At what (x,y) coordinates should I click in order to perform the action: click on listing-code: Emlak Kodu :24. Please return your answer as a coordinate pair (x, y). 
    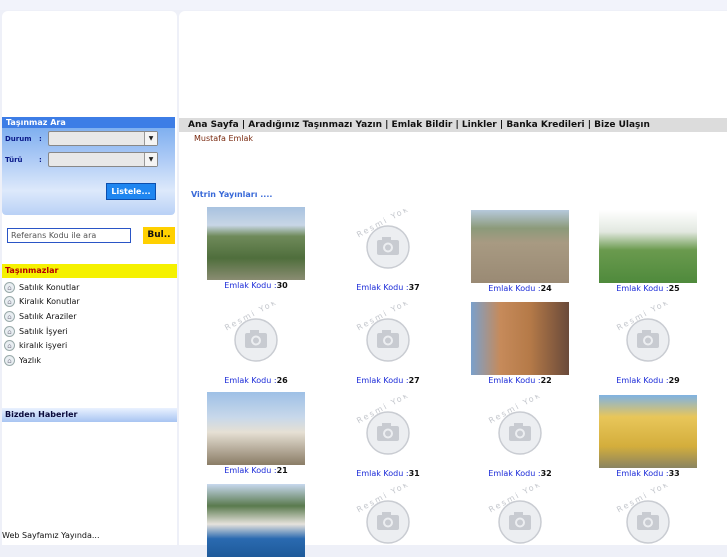
    Looking at the image, I should click on (520, 288).